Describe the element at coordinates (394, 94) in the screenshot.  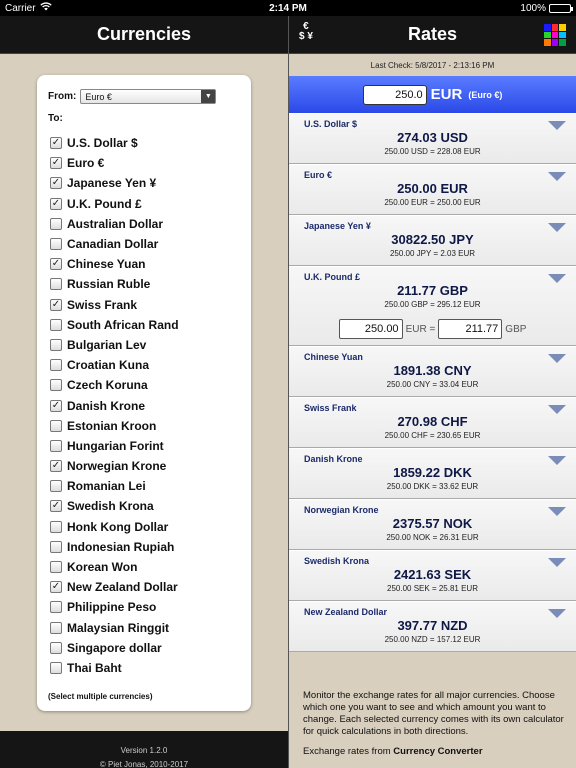
I see `base-amount-input: 250.0` at that location.